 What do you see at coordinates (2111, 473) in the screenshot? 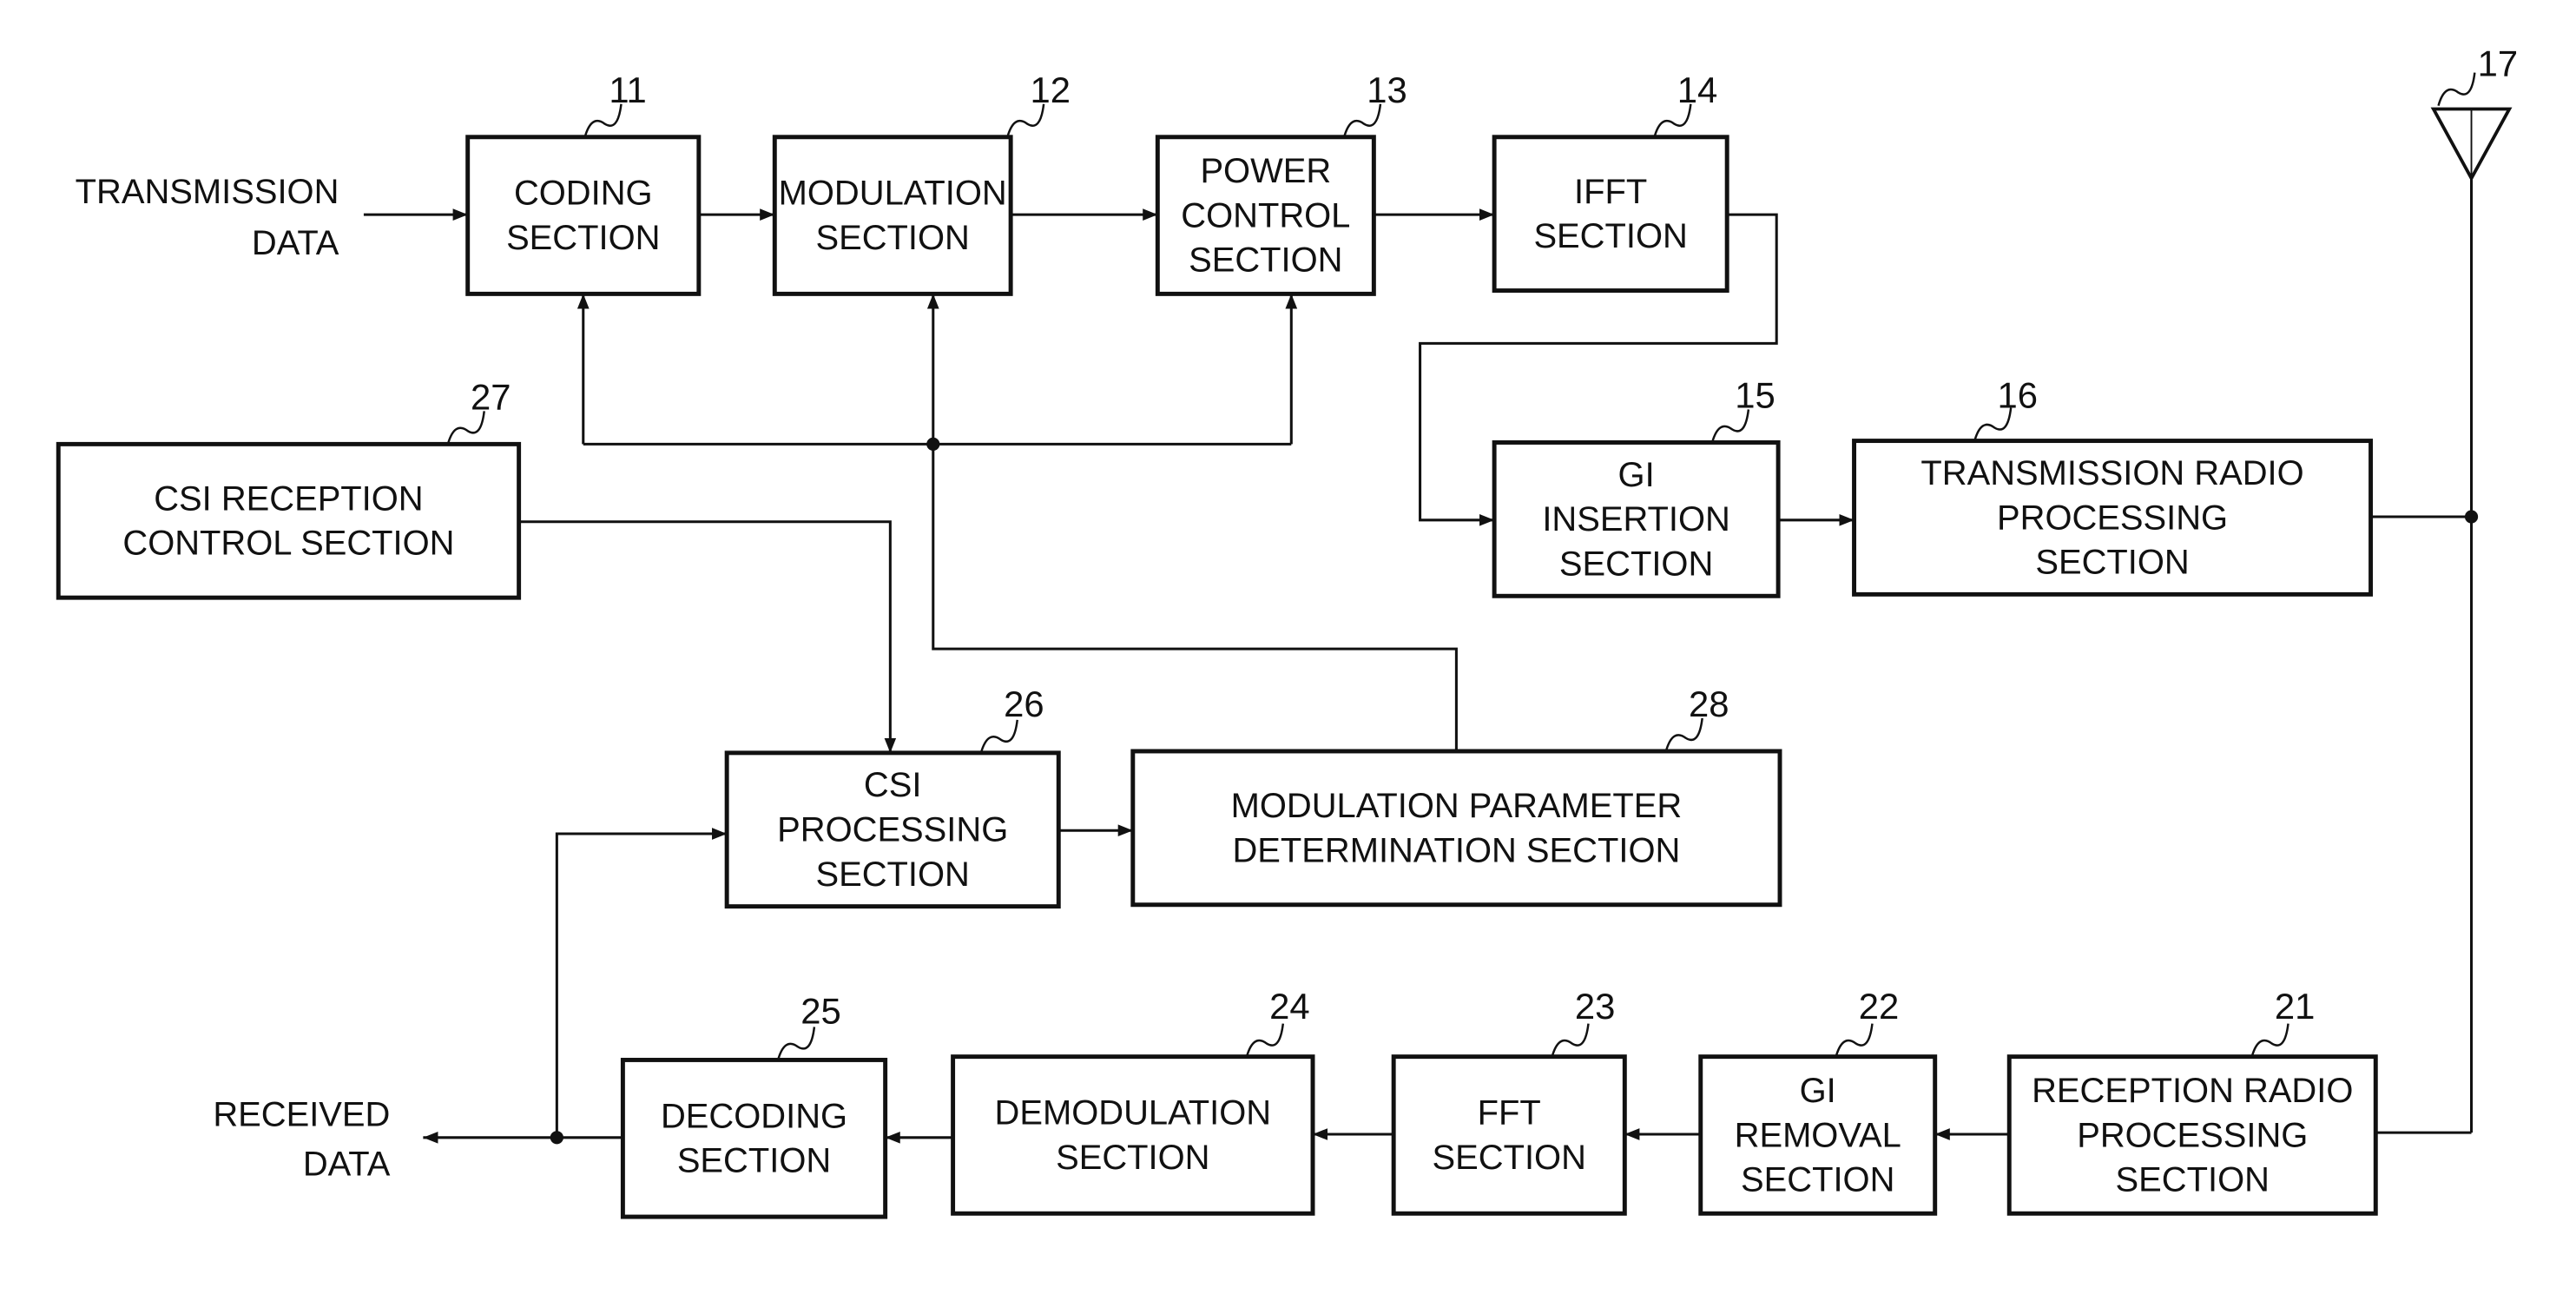
I see `transmission-radio-label-line: TRANSMISSION RADIO` at bounding box center [2111, 473].